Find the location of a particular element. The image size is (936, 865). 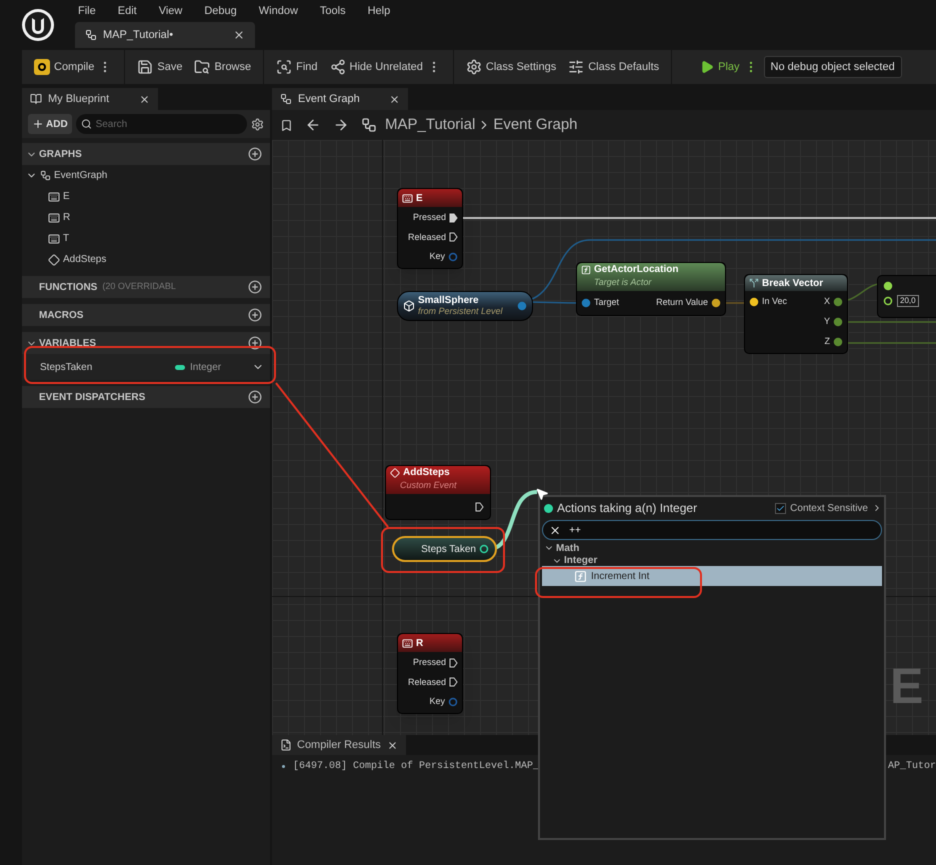

search-input: Search is located at coordinates (169, 124).